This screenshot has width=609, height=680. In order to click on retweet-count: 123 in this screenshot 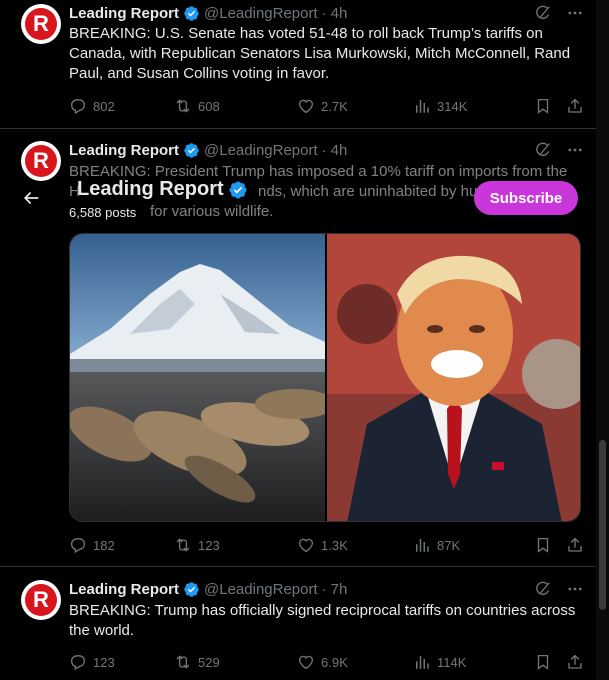, I will do `click(209, 545)`.